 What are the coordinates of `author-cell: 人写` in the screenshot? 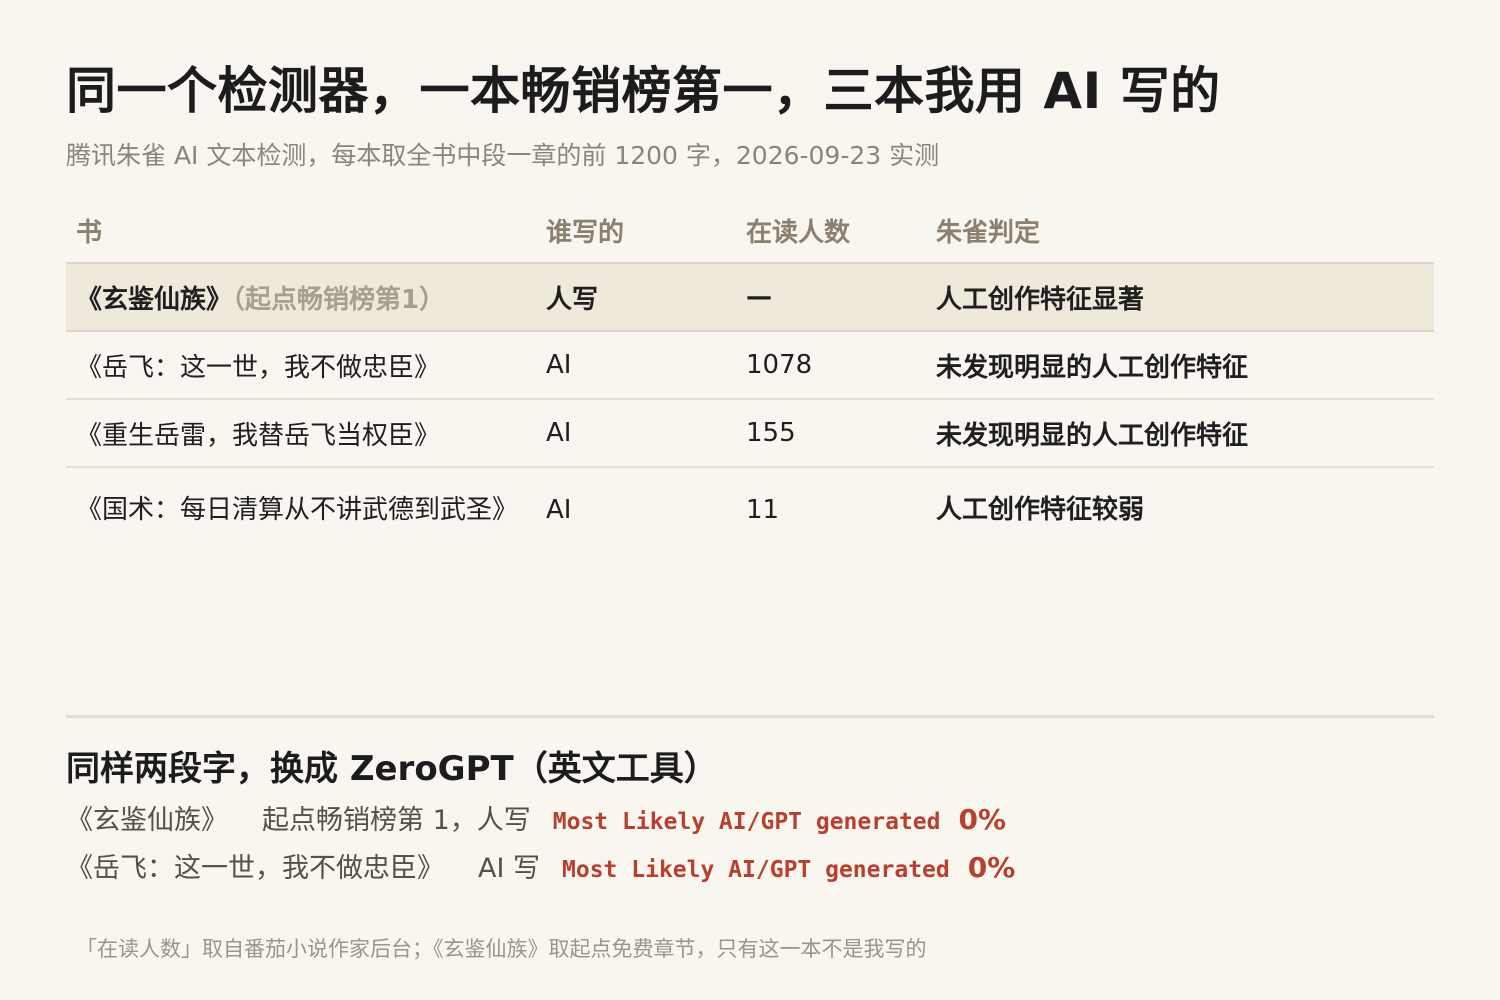 It's located at (636, 297).